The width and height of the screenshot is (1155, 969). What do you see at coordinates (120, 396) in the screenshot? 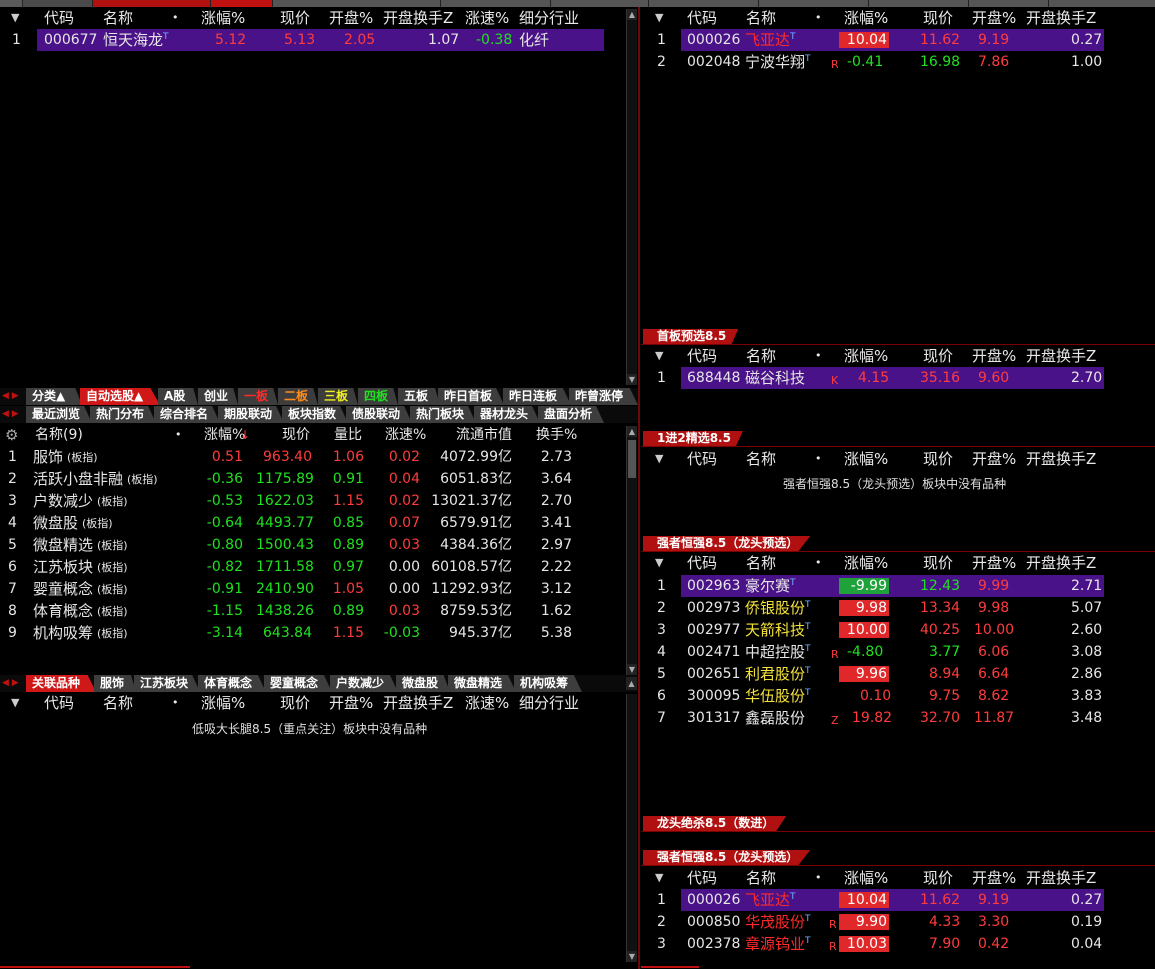
I see `tab-auto-select: 自动选股▲` at bounding box center [120, 396].